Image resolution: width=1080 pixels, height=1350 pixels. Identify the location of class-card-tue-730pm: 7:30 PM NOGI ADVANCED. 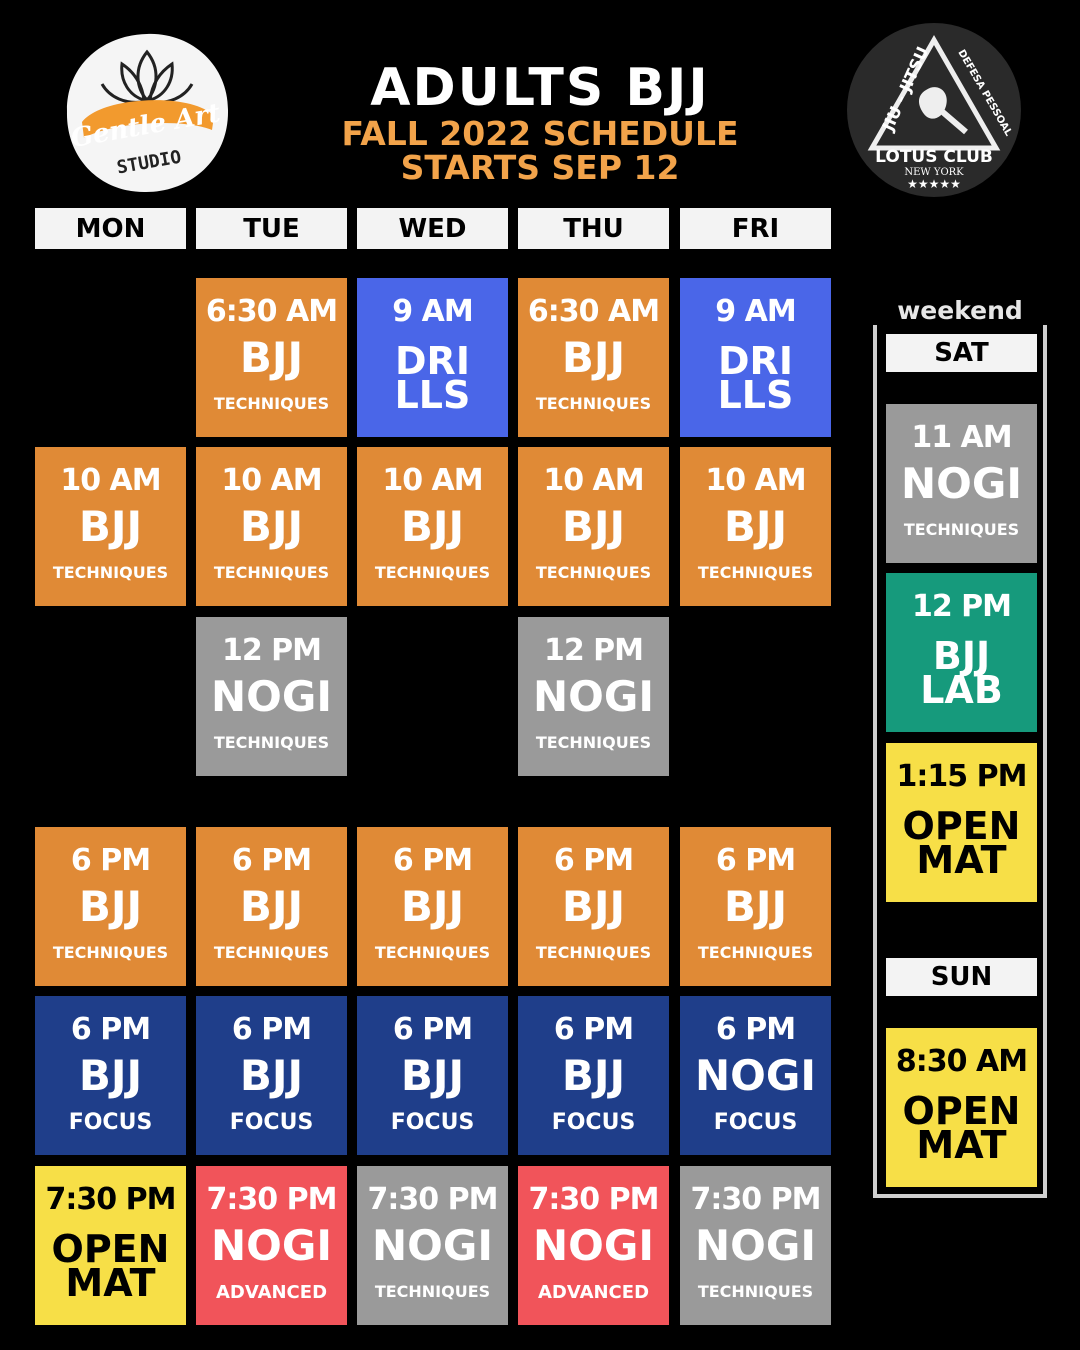
(271, 1245).